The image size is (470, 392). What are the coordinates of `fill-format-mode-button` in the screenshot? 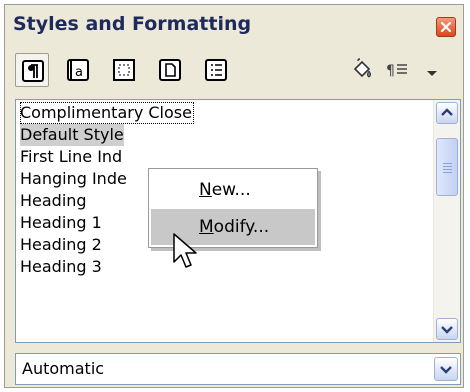 It's located at (362, 70).